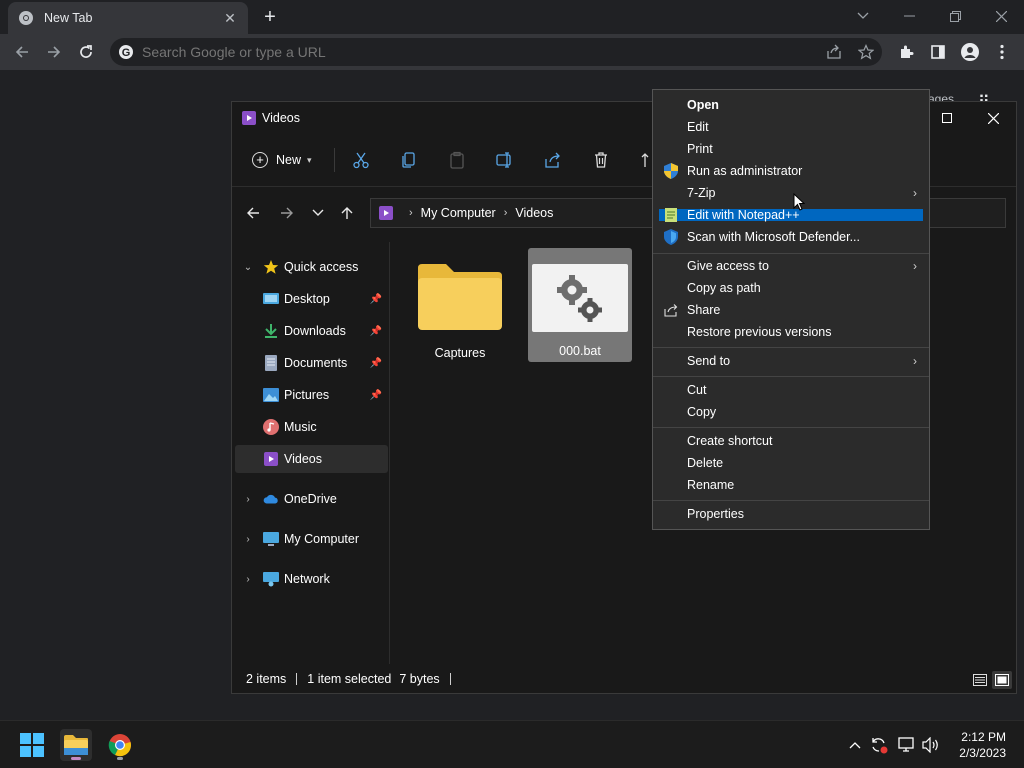 The width and height of the screenshot is (1024, 768). What do you see at coordinates (311, 267) in the screenshot?
I see `sidebar-item-quick-access: ⌄ Quick access` at bounding box center [311, 267].